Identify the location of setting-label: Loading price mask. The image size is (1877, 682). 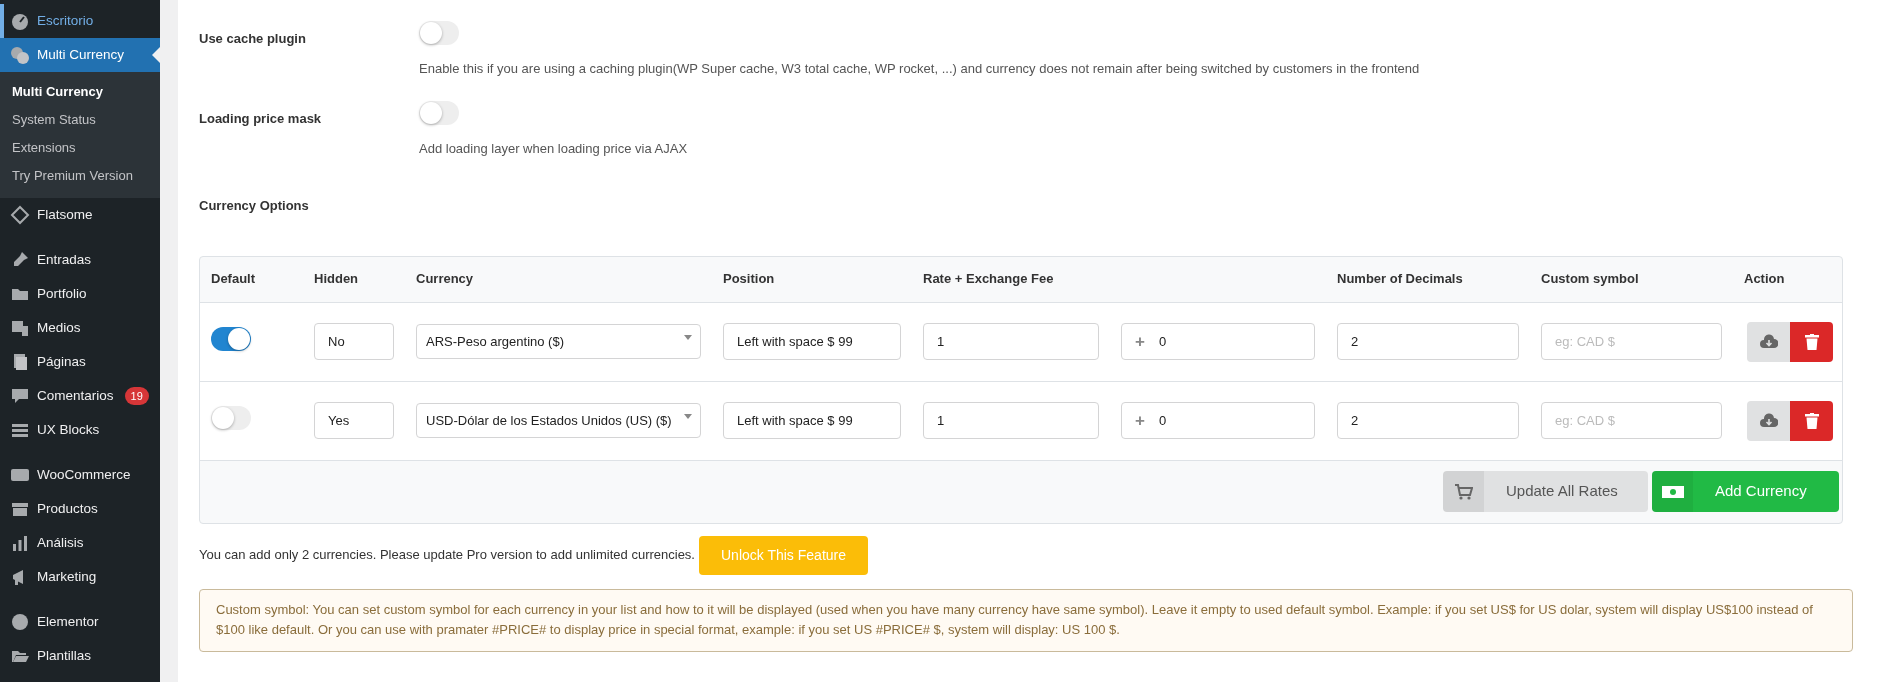
(261, 119).